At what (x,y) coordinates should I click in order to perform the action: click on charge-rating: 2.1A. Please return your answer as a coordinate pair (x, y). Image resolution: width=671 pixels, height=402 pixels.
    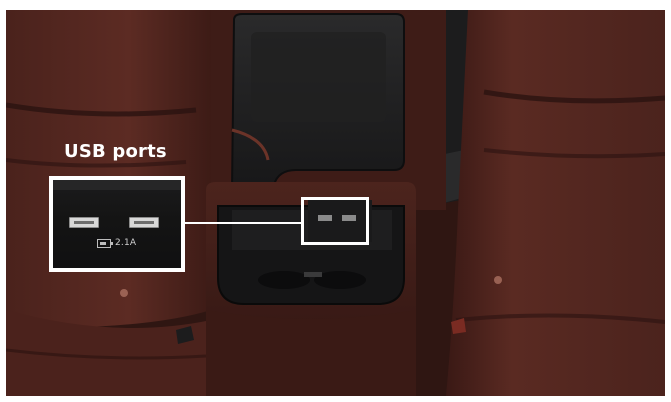
    Looking at the image, I should click on (116, 243).